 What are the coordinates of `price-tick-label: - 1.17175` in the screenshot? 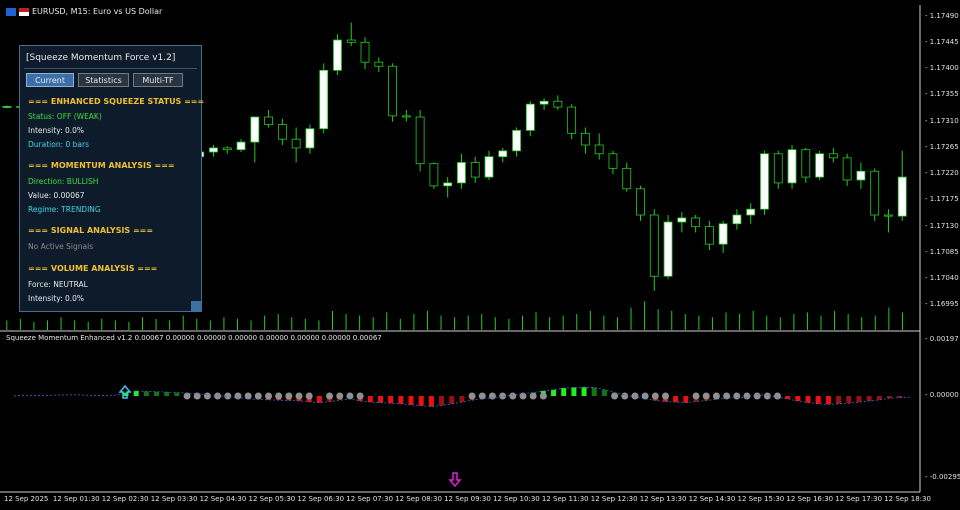 It's located at (942, 199).